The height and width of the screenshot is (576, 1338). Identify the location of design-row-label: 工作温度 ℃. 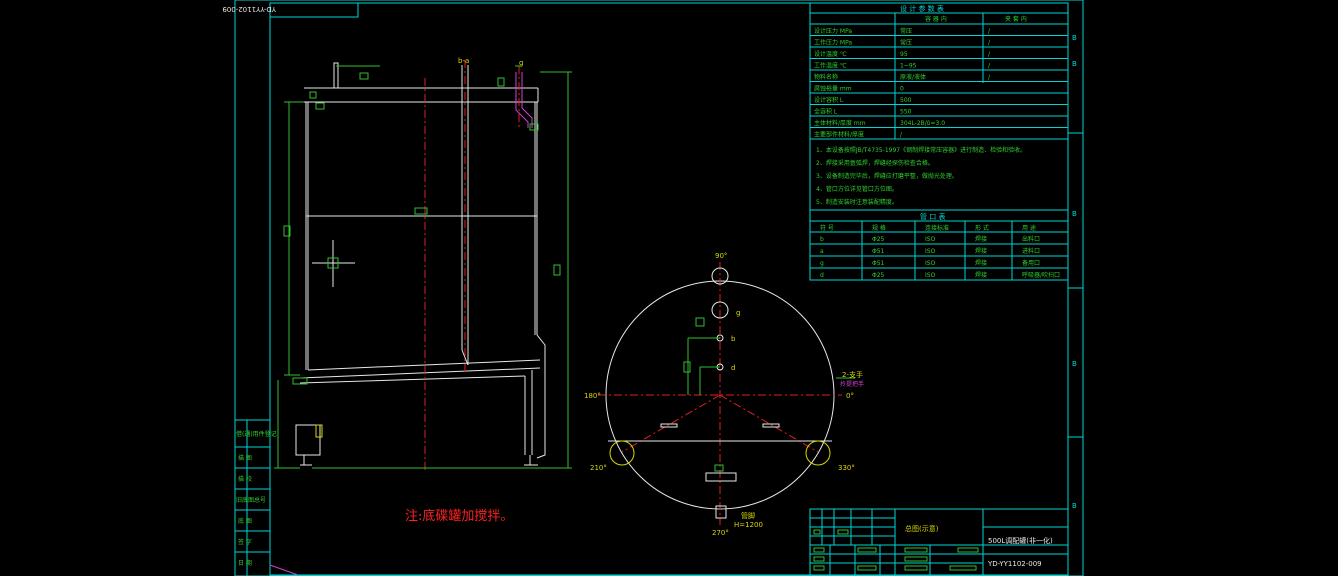
(830, 66).